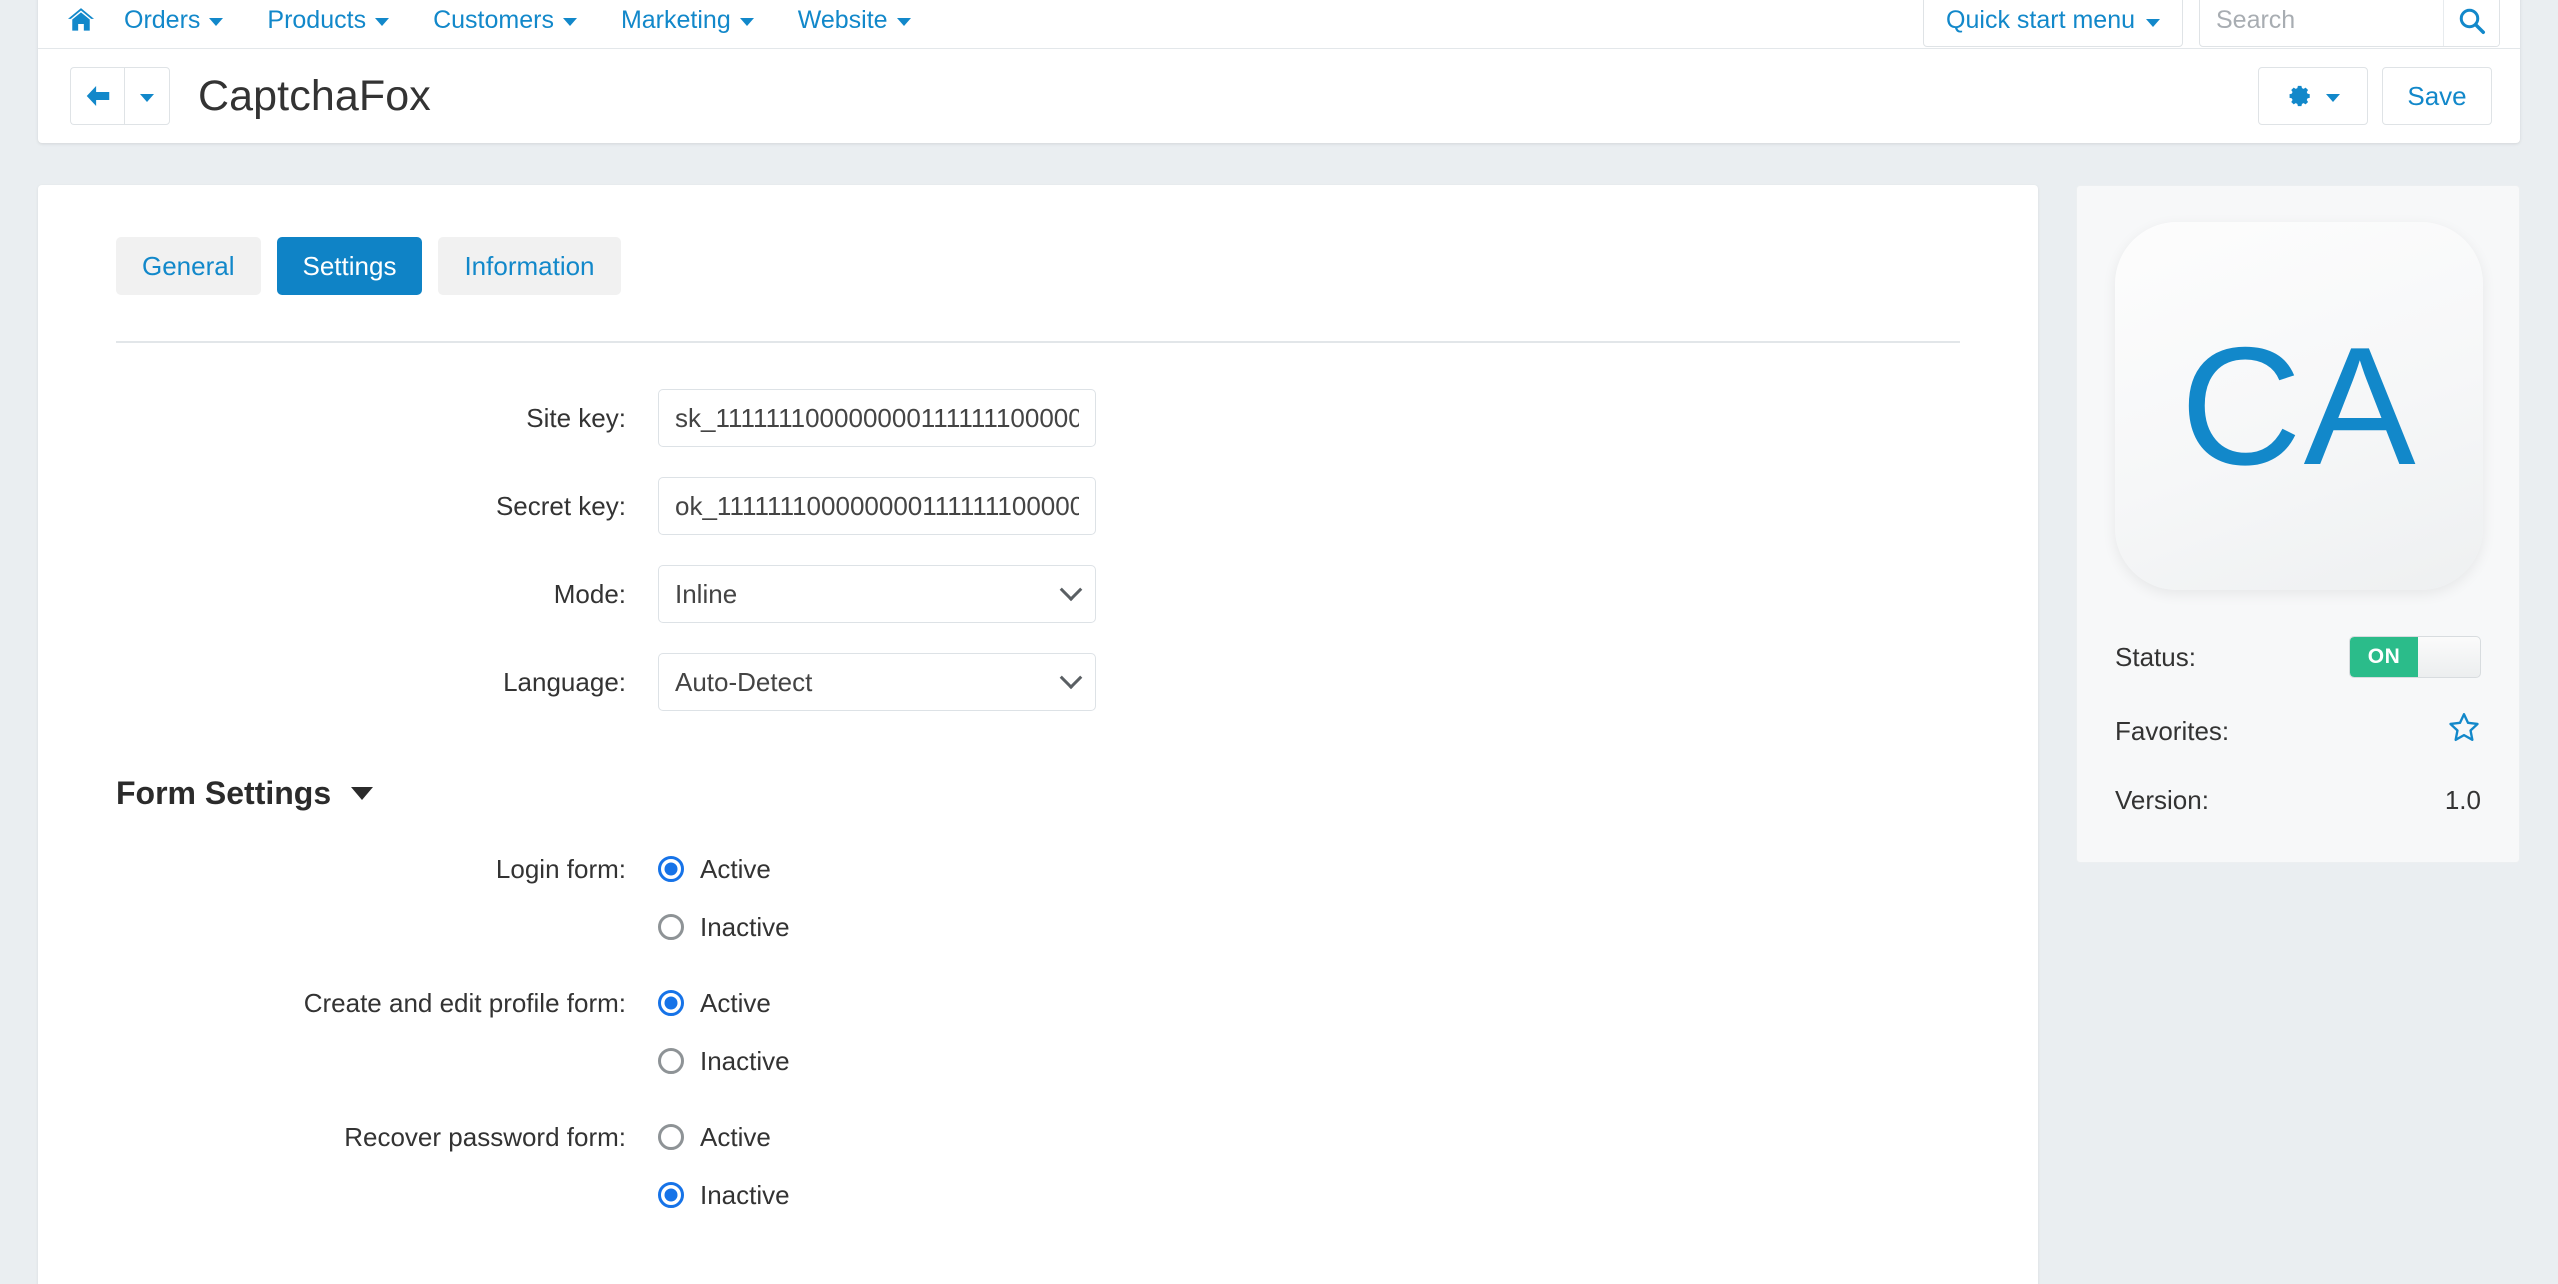 The image size is (2558, 1284). What do you see at coordinates (560, 506) in the screenshot?
I see `secret-key-label: Secret key:` at bounding box center [560, 506].